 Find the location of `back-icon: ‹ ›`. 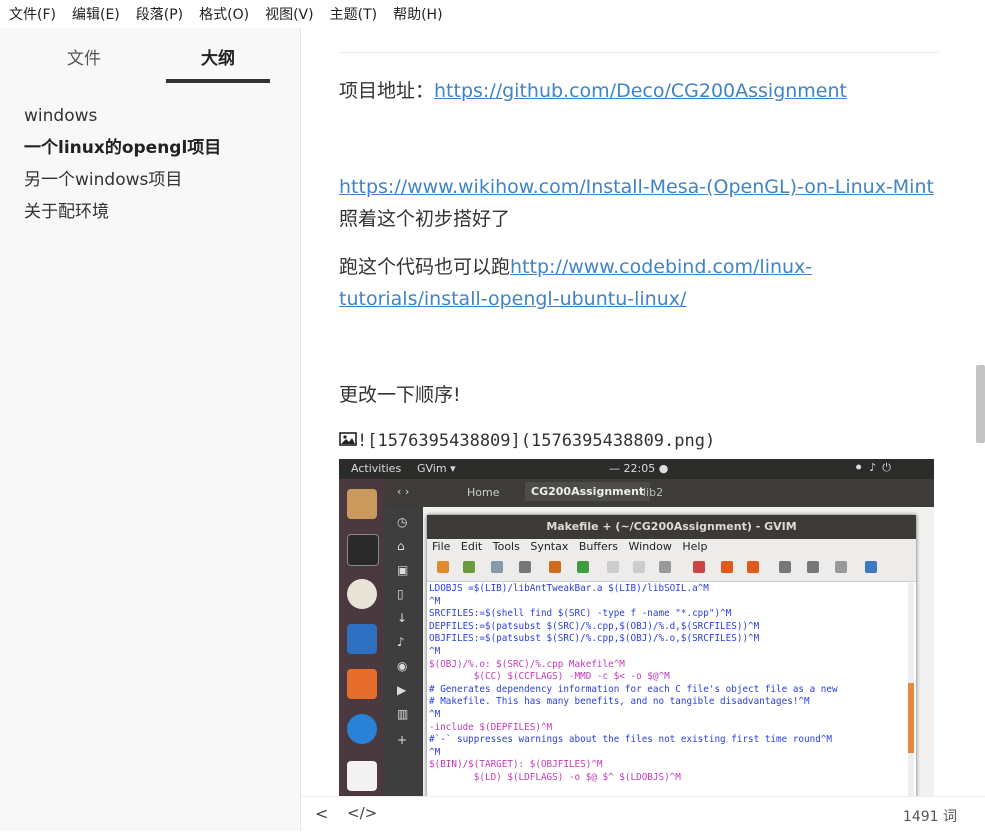

back-icon: ‹ › is located at coordinates (403, 491).